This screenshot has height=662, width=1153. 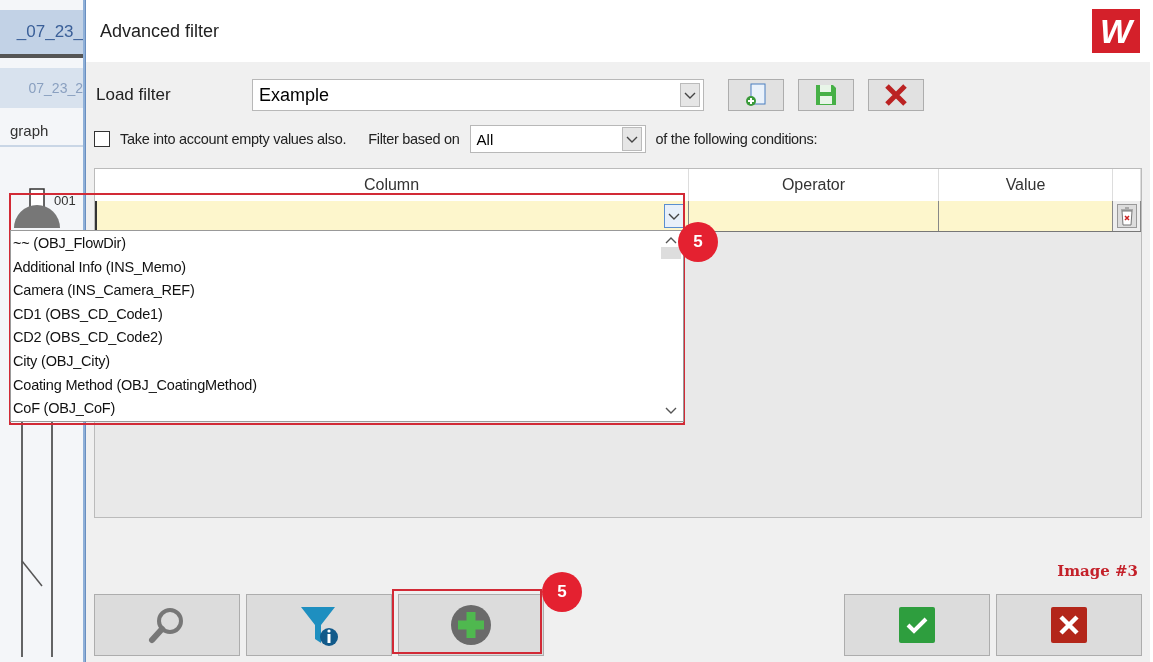 I want to click on dropdown-option: ~~ (OBJ_FlowDir), so click(x=68, y=244).